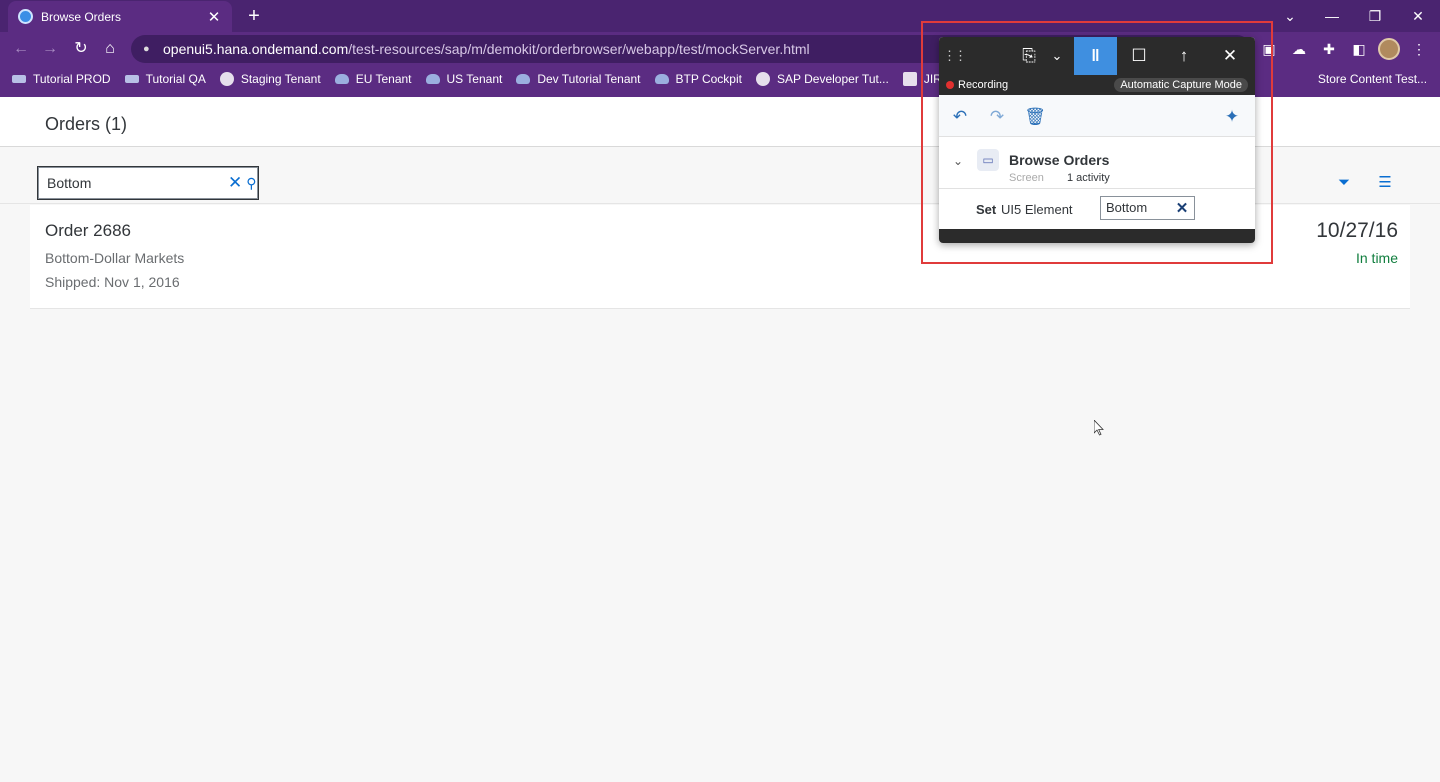 Image resolution: width=1440 pixels, height=782 pixels. I want to click on order-customer: Bottom-Dollar Markets, so click(115, 258).